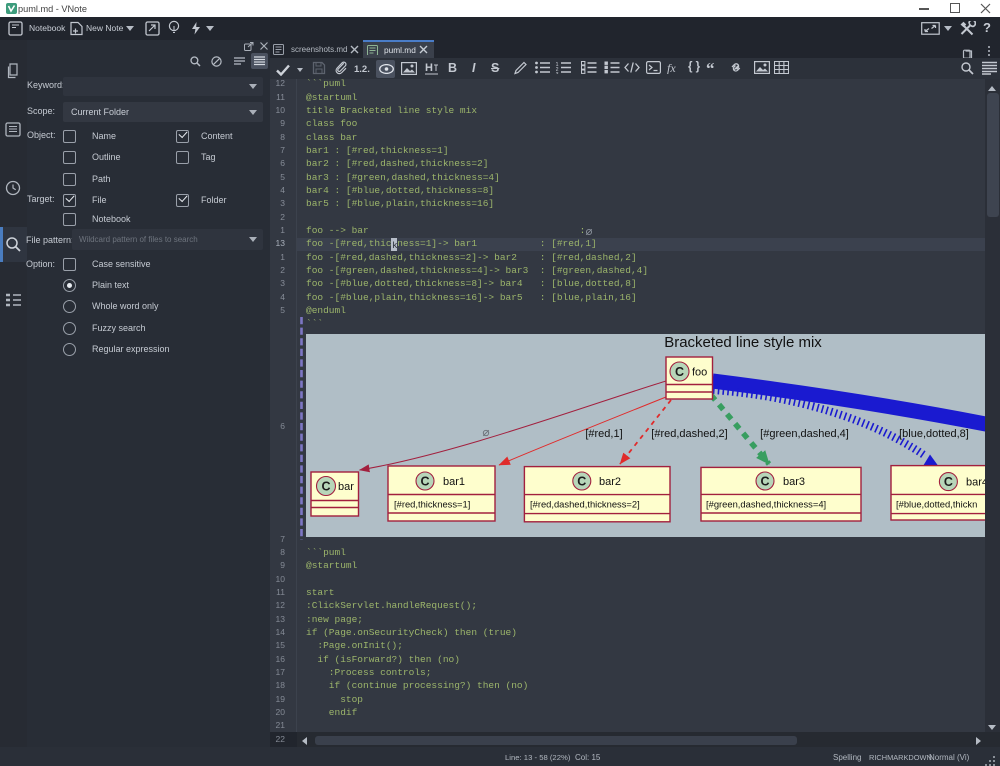 The height and width of the screenshot is (766, 1000). Describe the element at coordinates (557, 73) in the screenshot. I see `svg-text: 3` at that location.